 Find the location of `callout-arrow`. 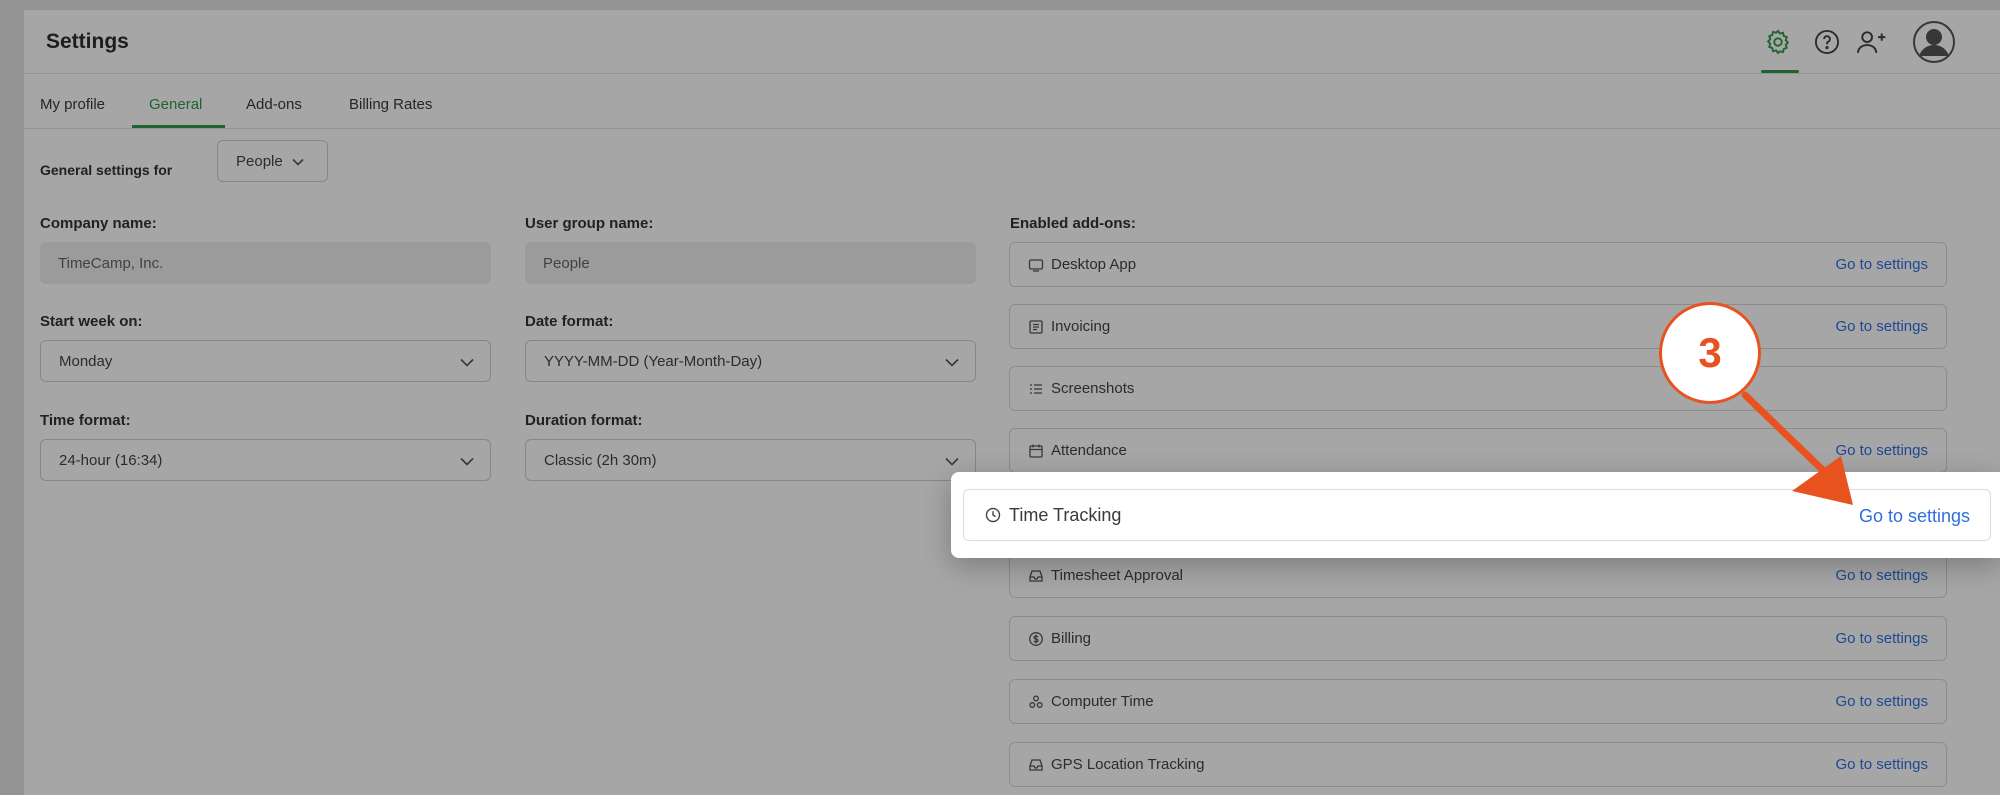

callout-arrow is located at coordinates (1797, 448).